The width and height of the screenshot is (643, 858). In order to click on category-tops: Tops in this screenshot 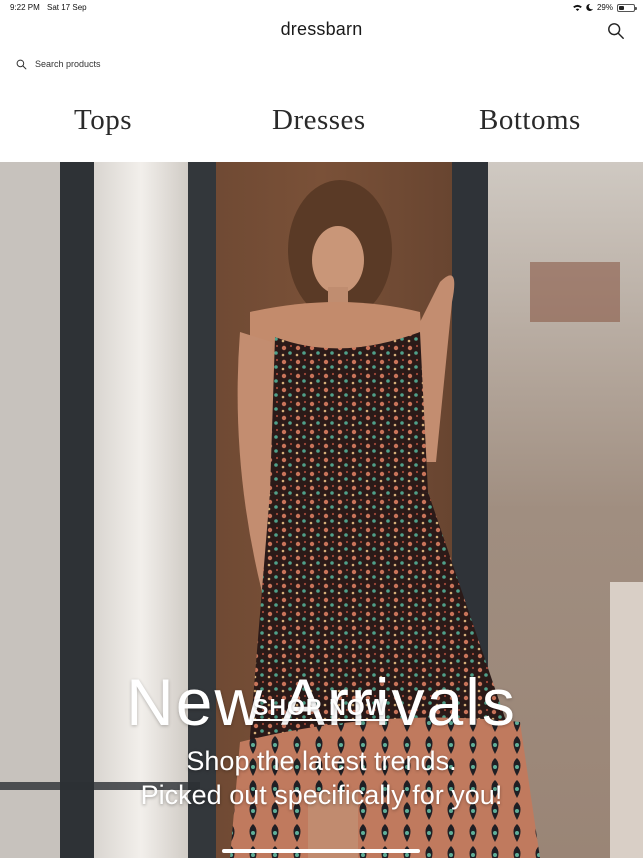, I will do `click(103, 120)`.